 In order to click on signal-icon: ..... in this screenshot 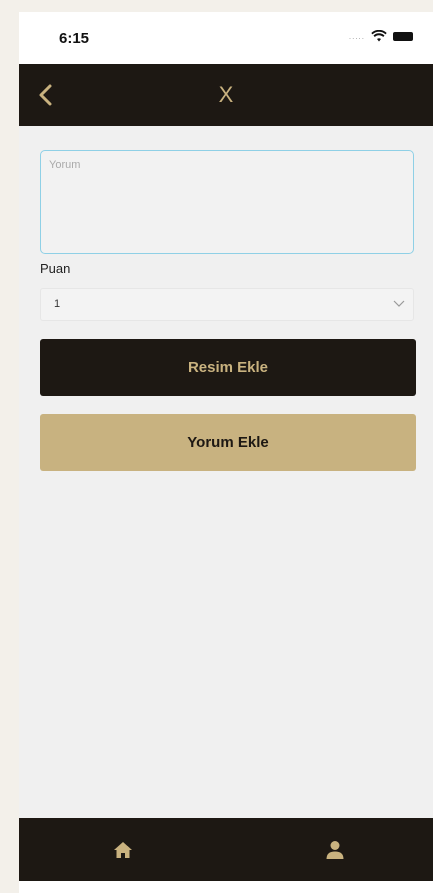, I will do `click(356, 36)`.